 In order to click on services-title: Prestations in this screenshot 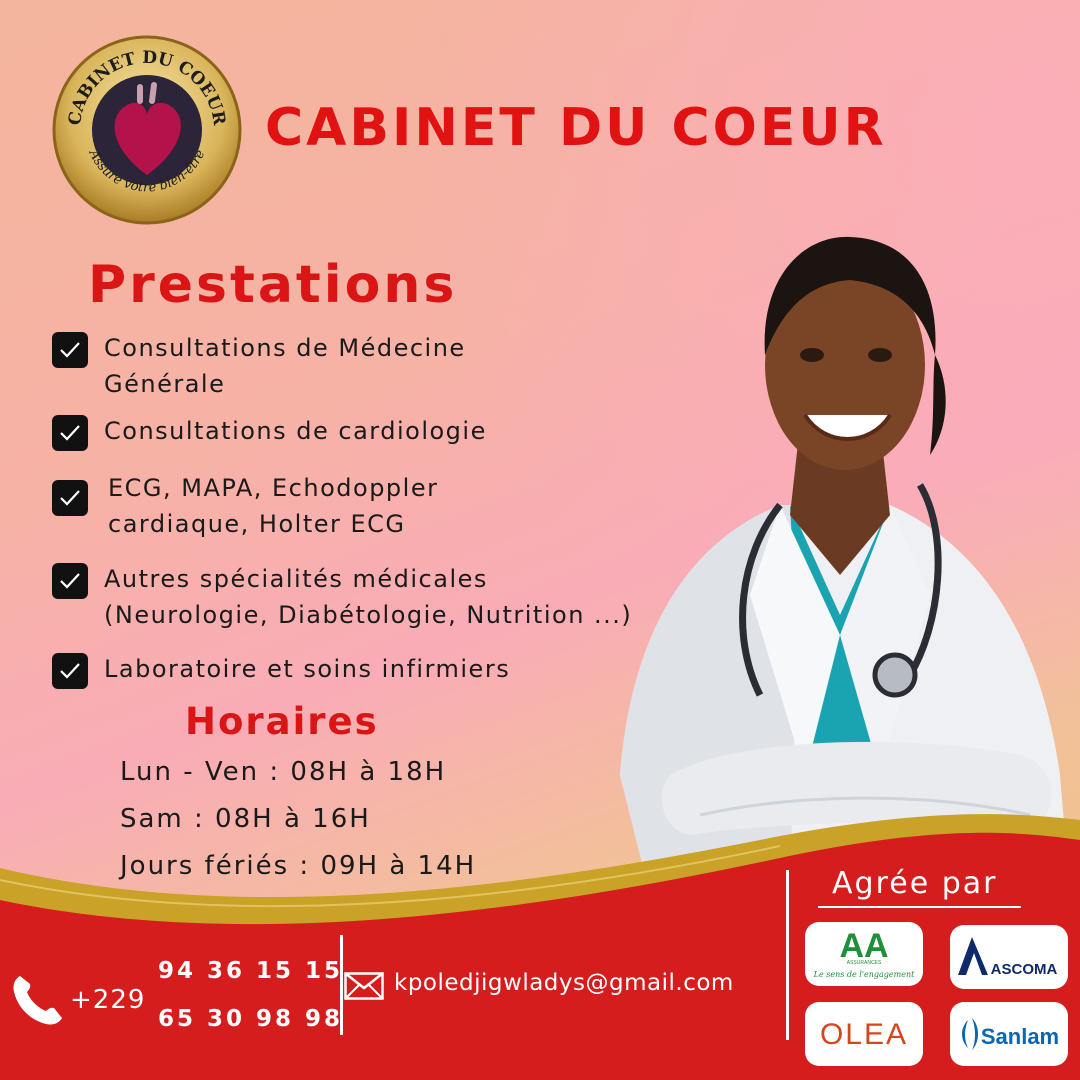, I will do `click(273, 285)`.